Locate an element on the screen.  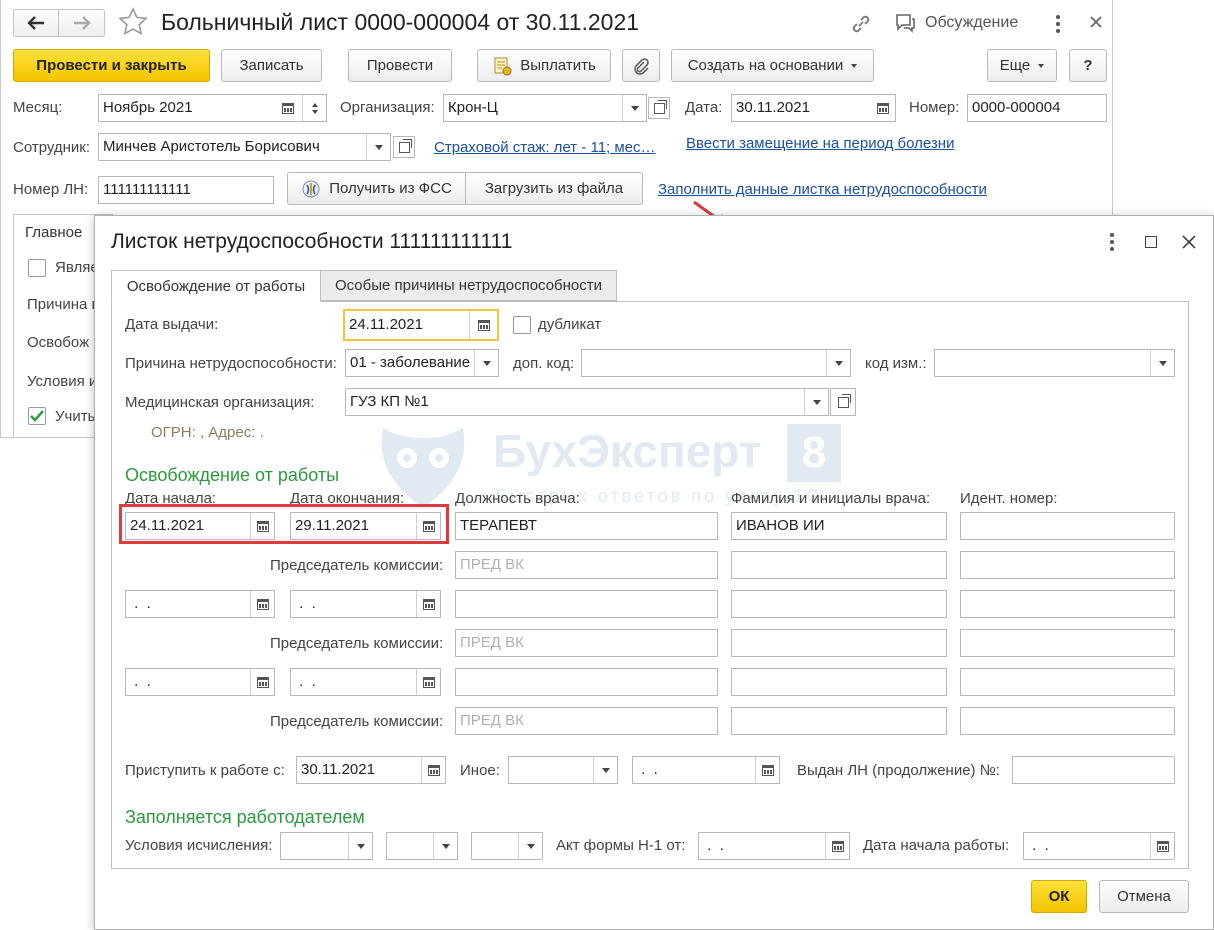
start-date-field-2: . . is located at coordinates (200, 604).